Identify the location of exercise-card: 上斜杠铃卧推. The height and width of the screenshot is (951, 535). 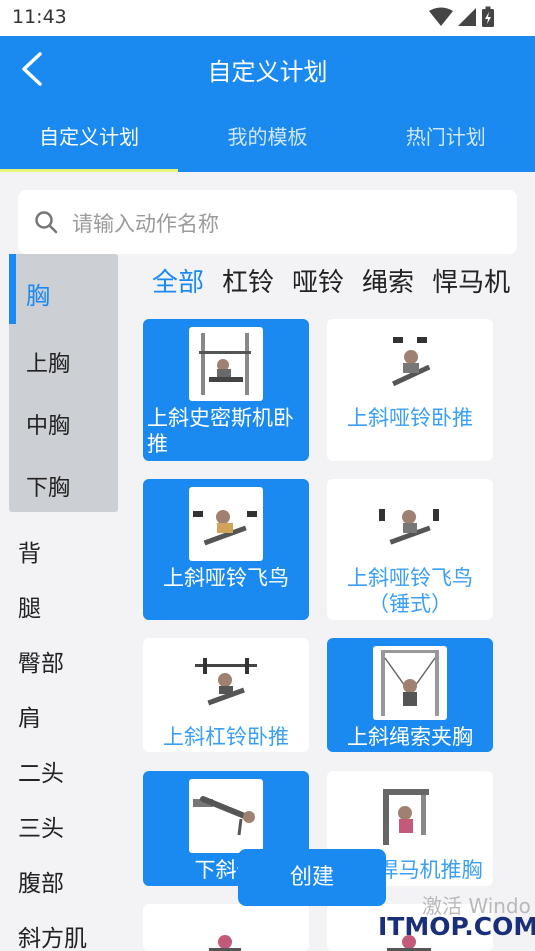
(226, 695).